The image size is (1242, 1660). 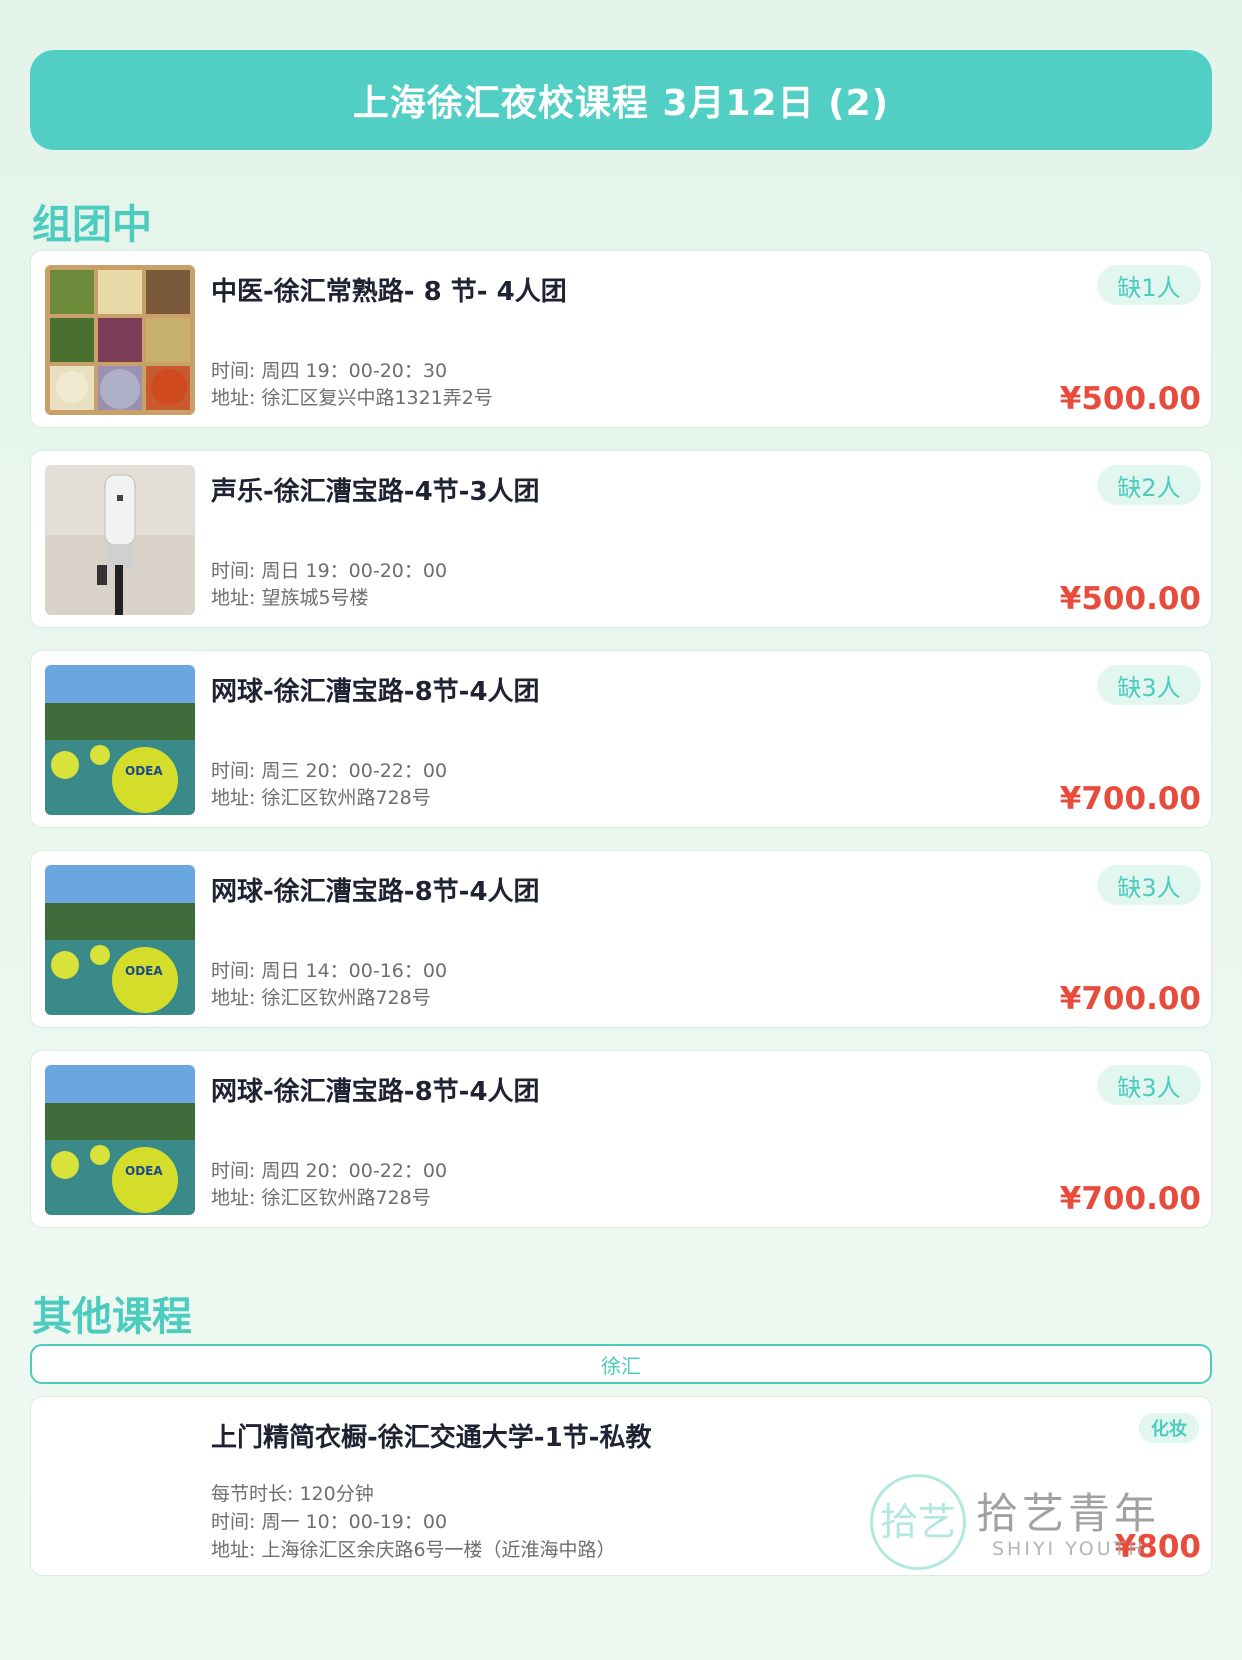 I want to click on watermark-text-en: SHIYI YOUTH, so click(x=1069, y=1549).